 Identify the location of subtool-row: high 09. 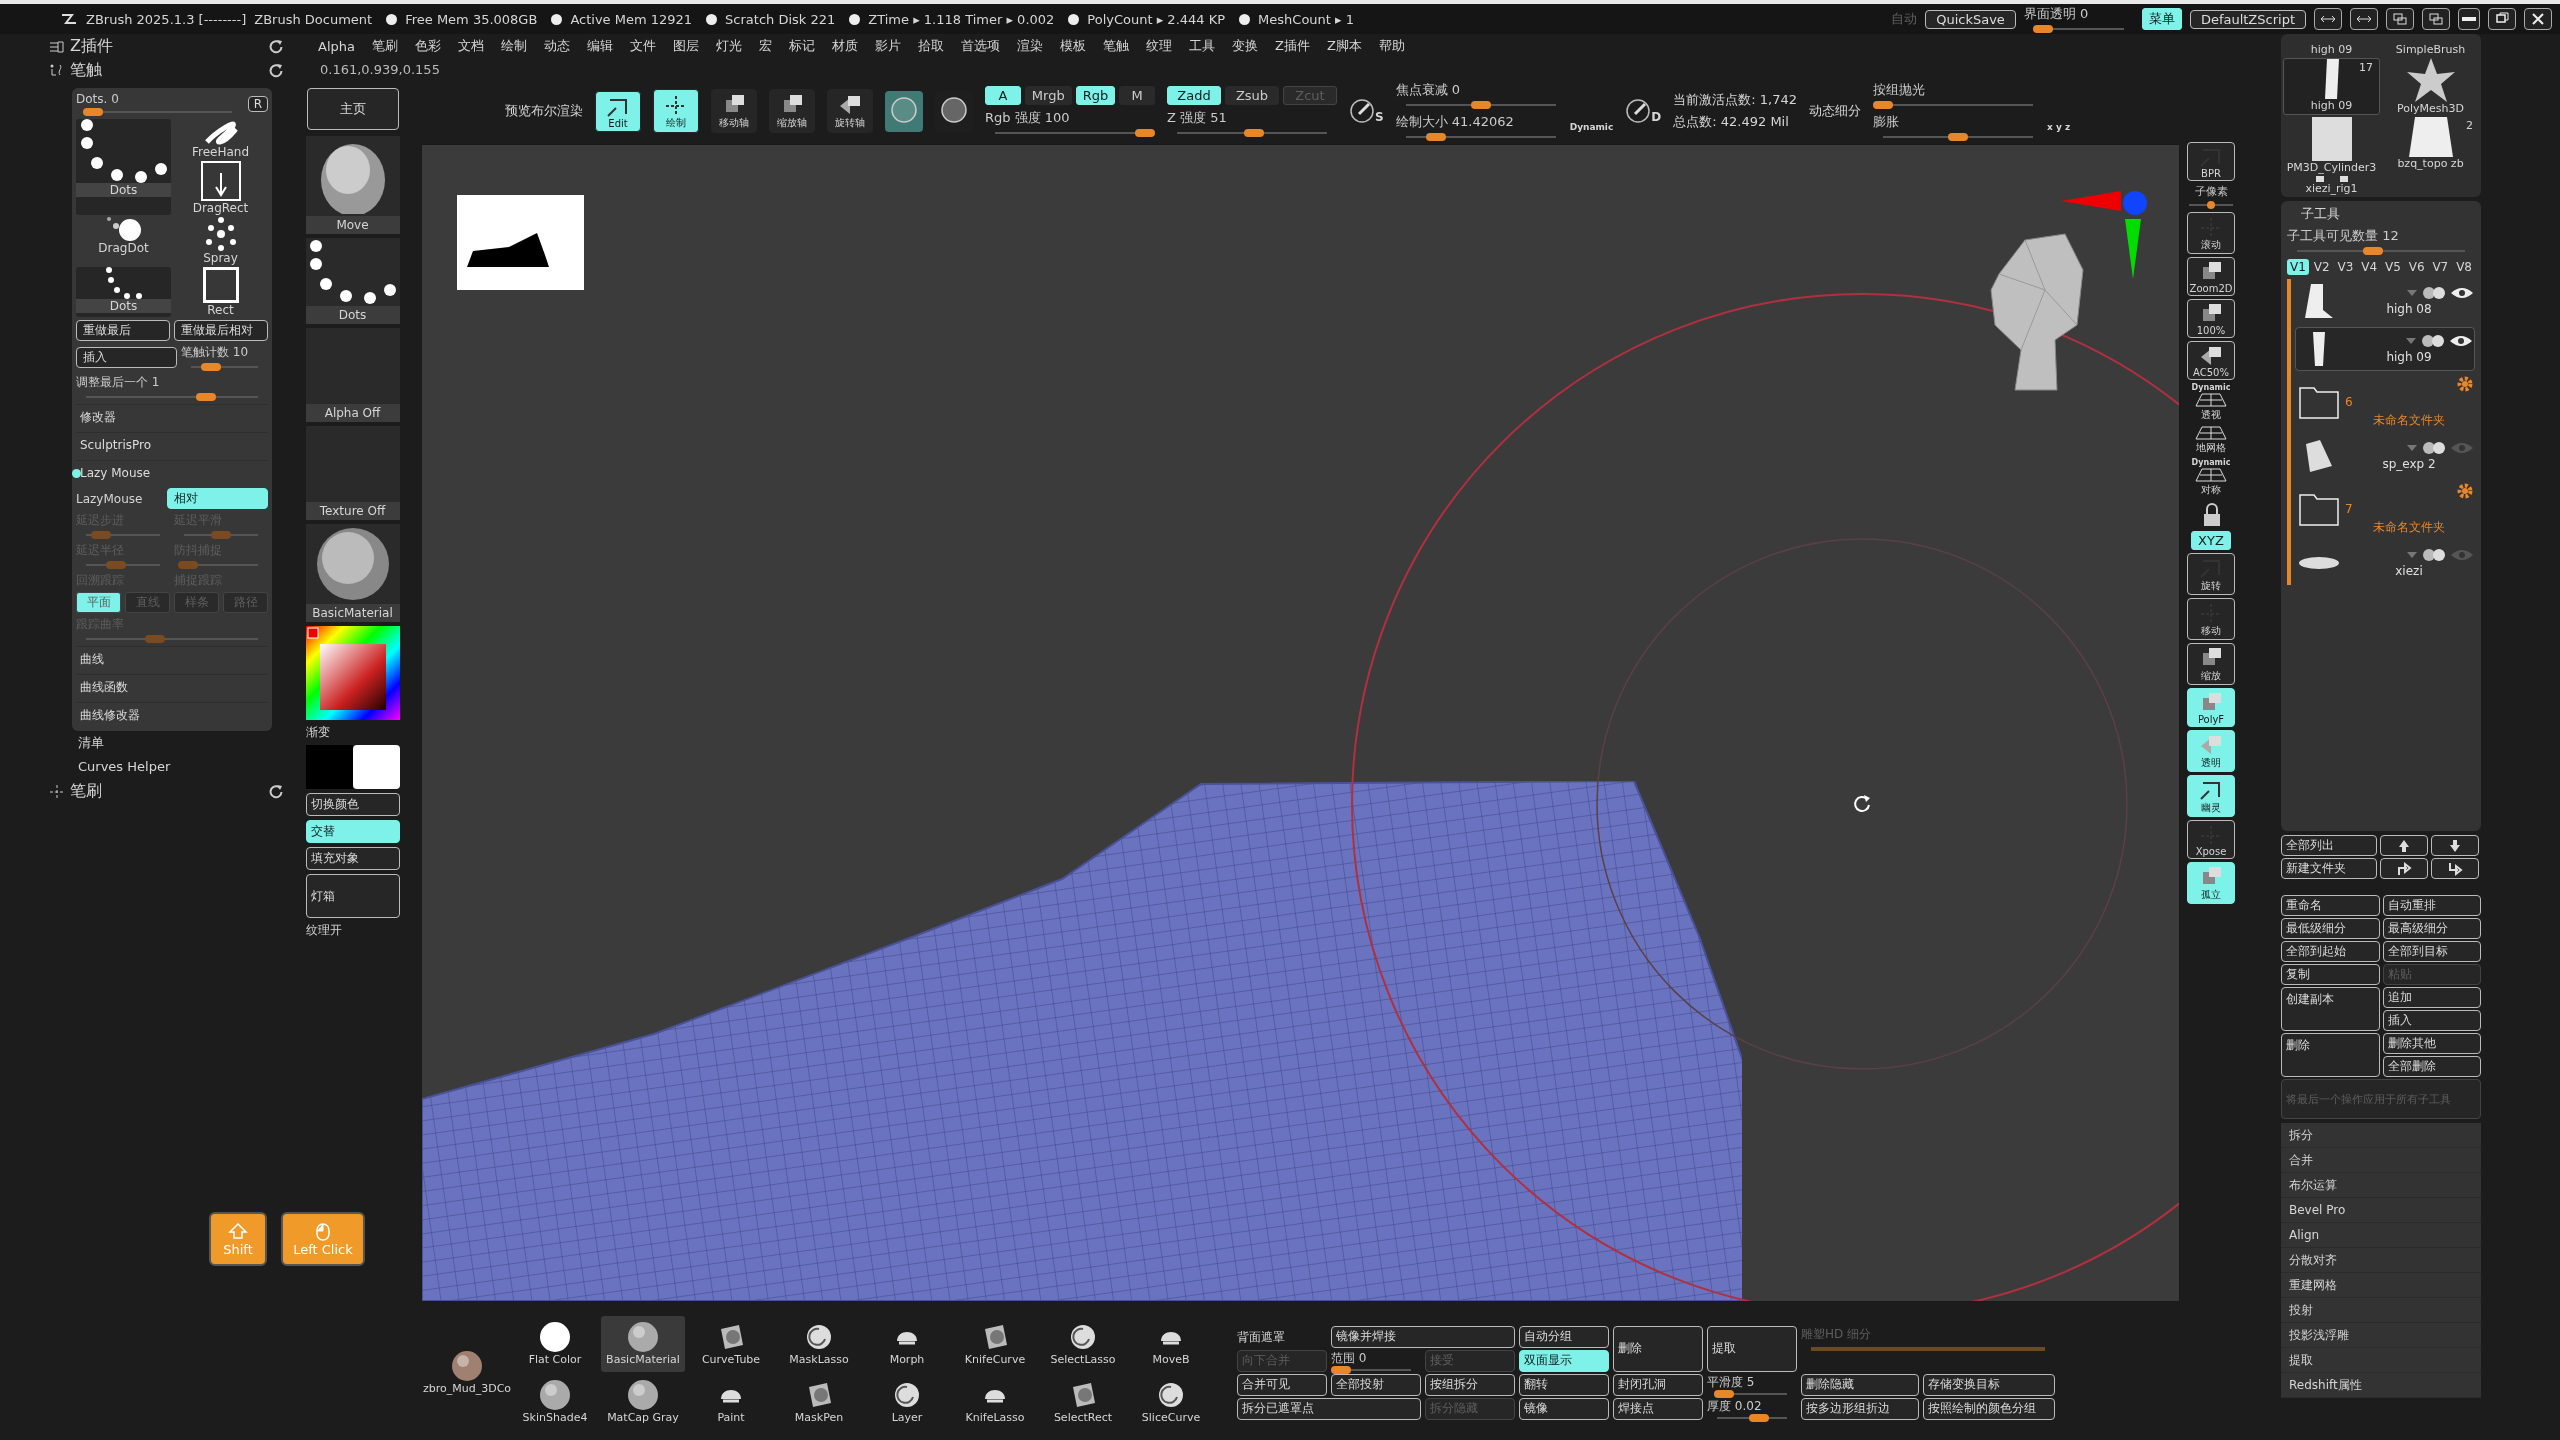
(2385, 349).